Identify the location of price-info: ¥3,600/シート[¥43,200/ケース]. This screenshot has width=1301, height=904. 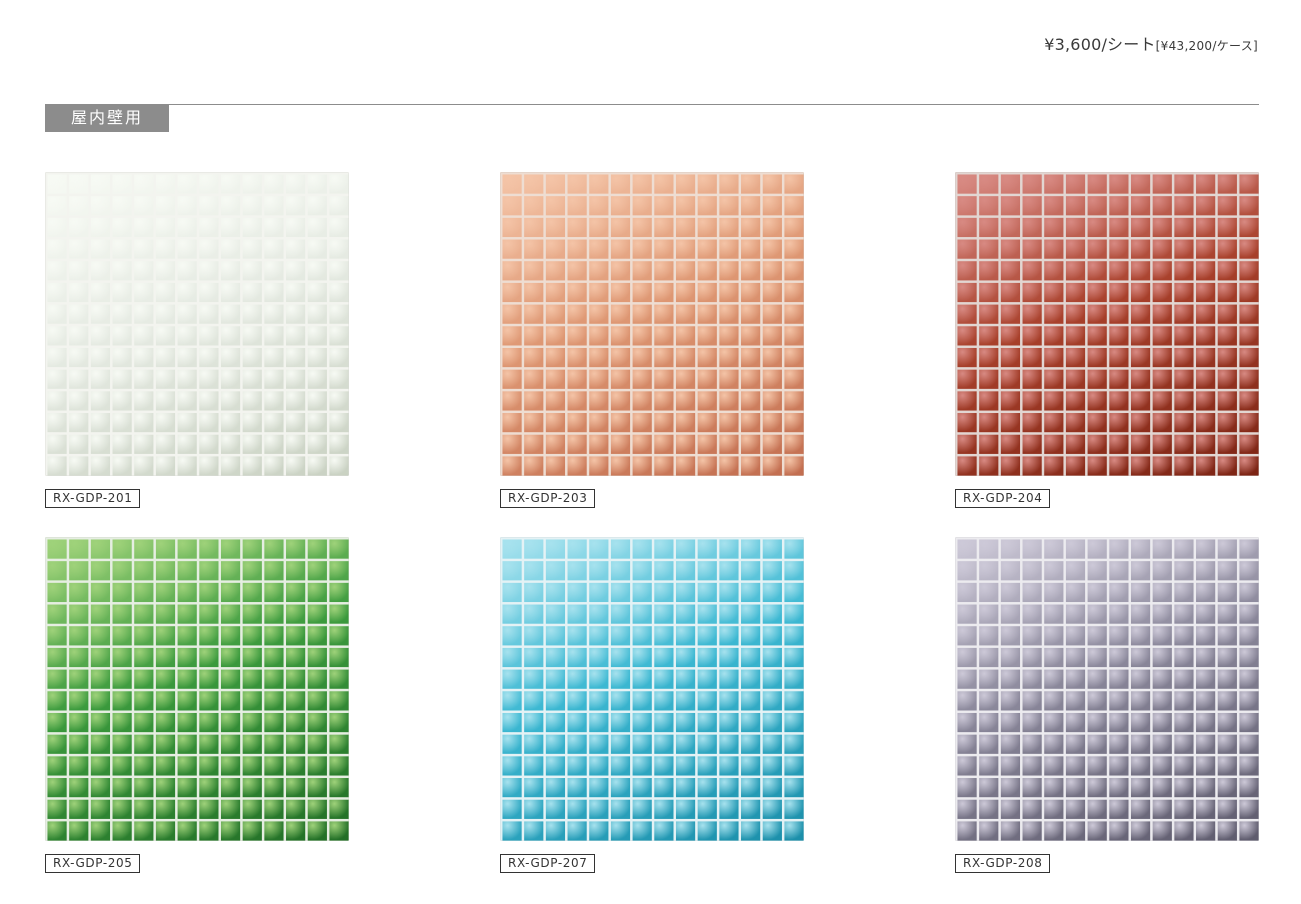
(1151, 43).